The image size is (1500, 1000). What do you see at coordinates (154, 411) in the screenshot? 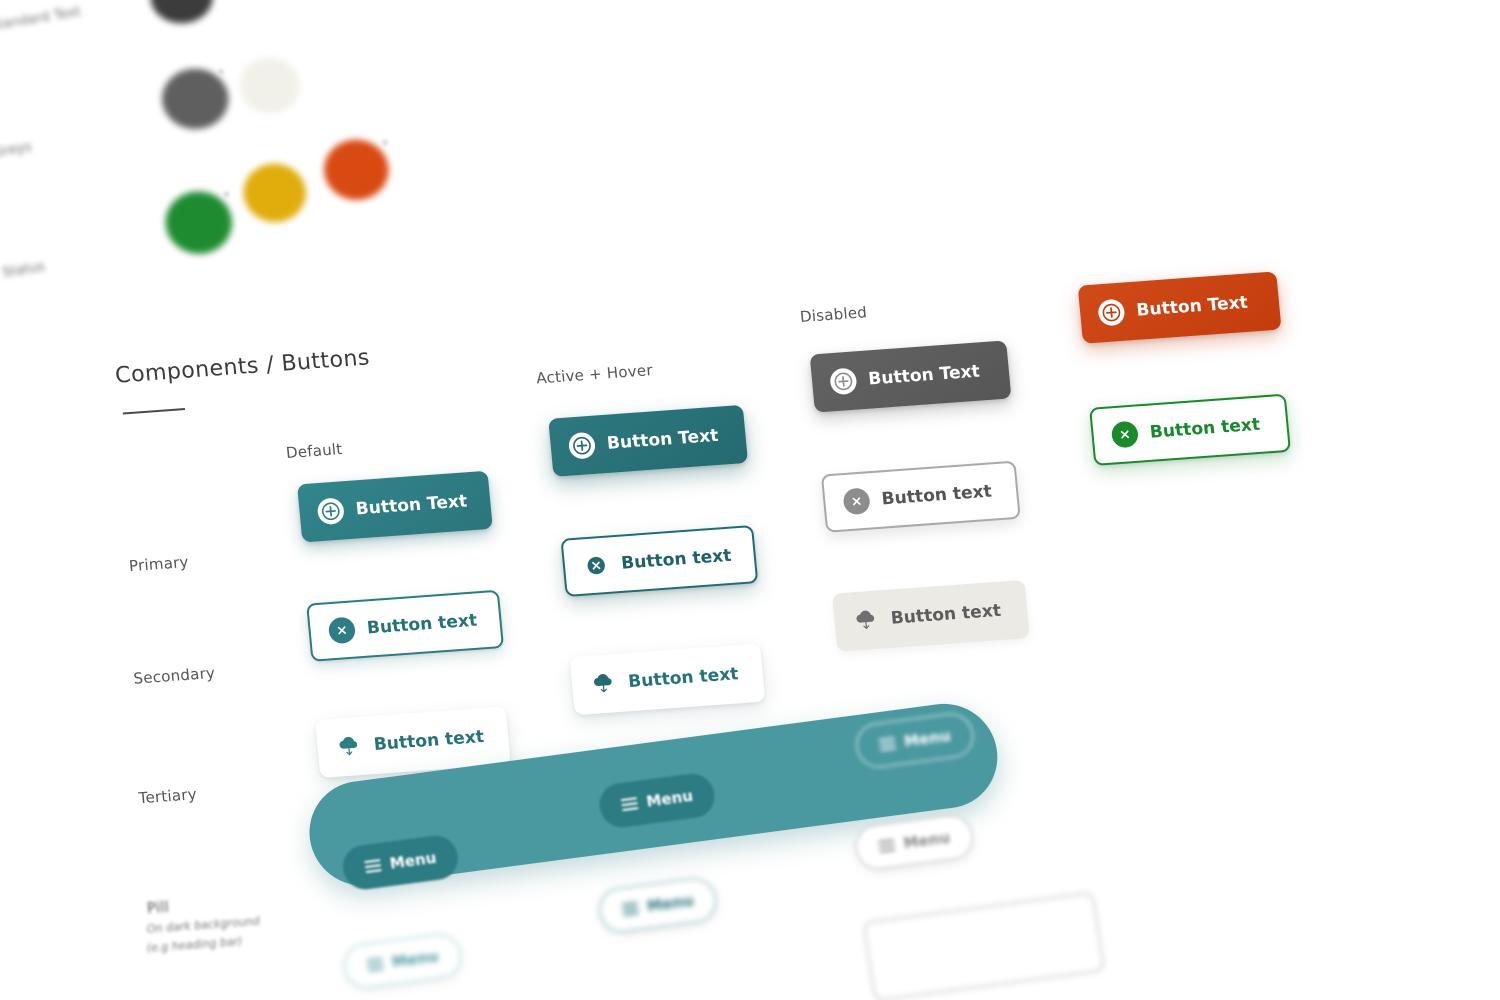
I see `title-underline` at bounding box center [154, 411].